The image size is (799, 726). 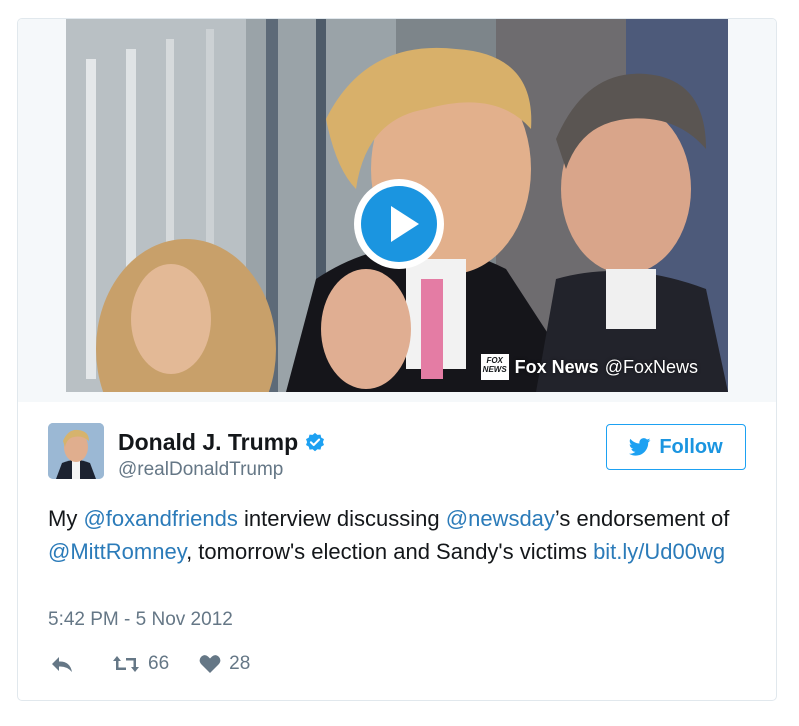 I want to click on reply-icon, so click(x=62, y=664).